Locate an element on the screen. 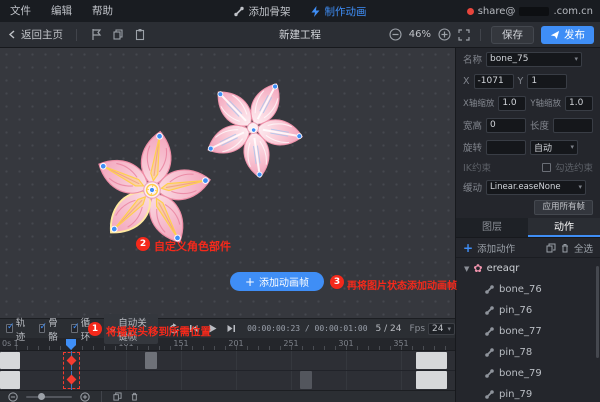 The width and height of the screenshot is (600, 402). panel-scrollbar is located at coordinates (597, 312).